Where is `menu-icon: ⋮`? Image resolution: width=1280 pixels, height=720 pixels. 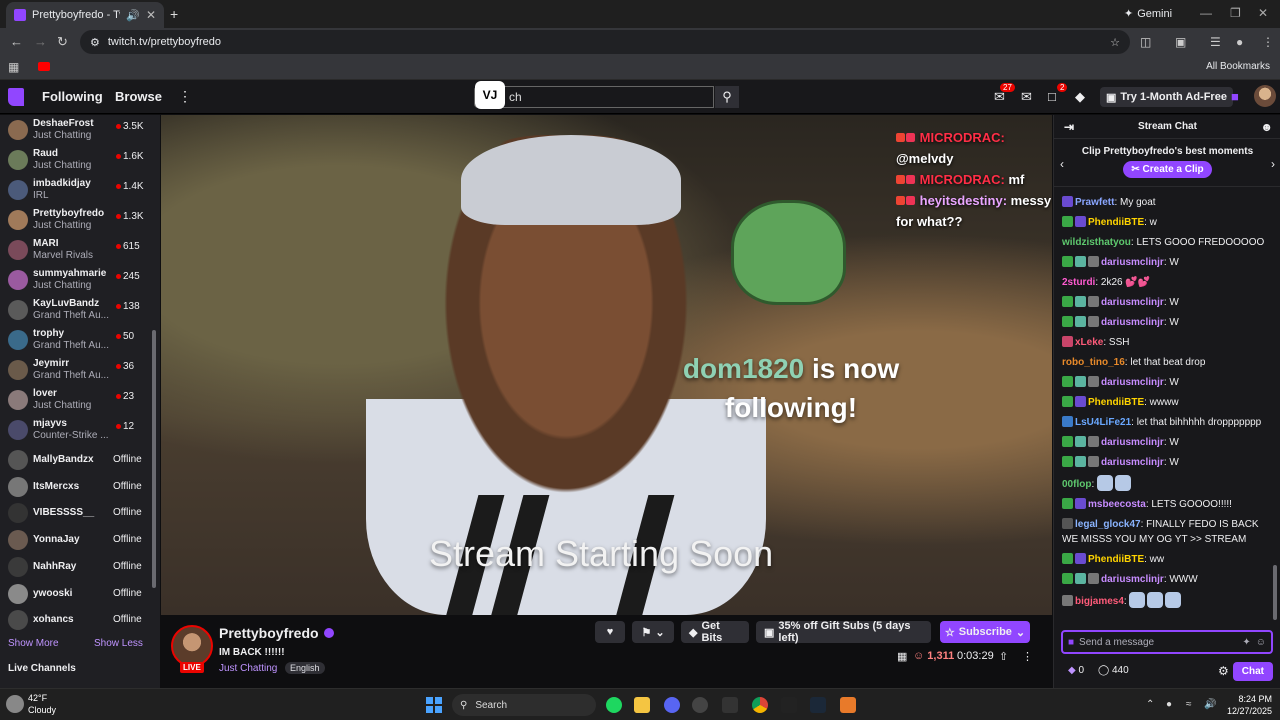 menu-icon: ⋮ is located at coordinates (1268, 42).